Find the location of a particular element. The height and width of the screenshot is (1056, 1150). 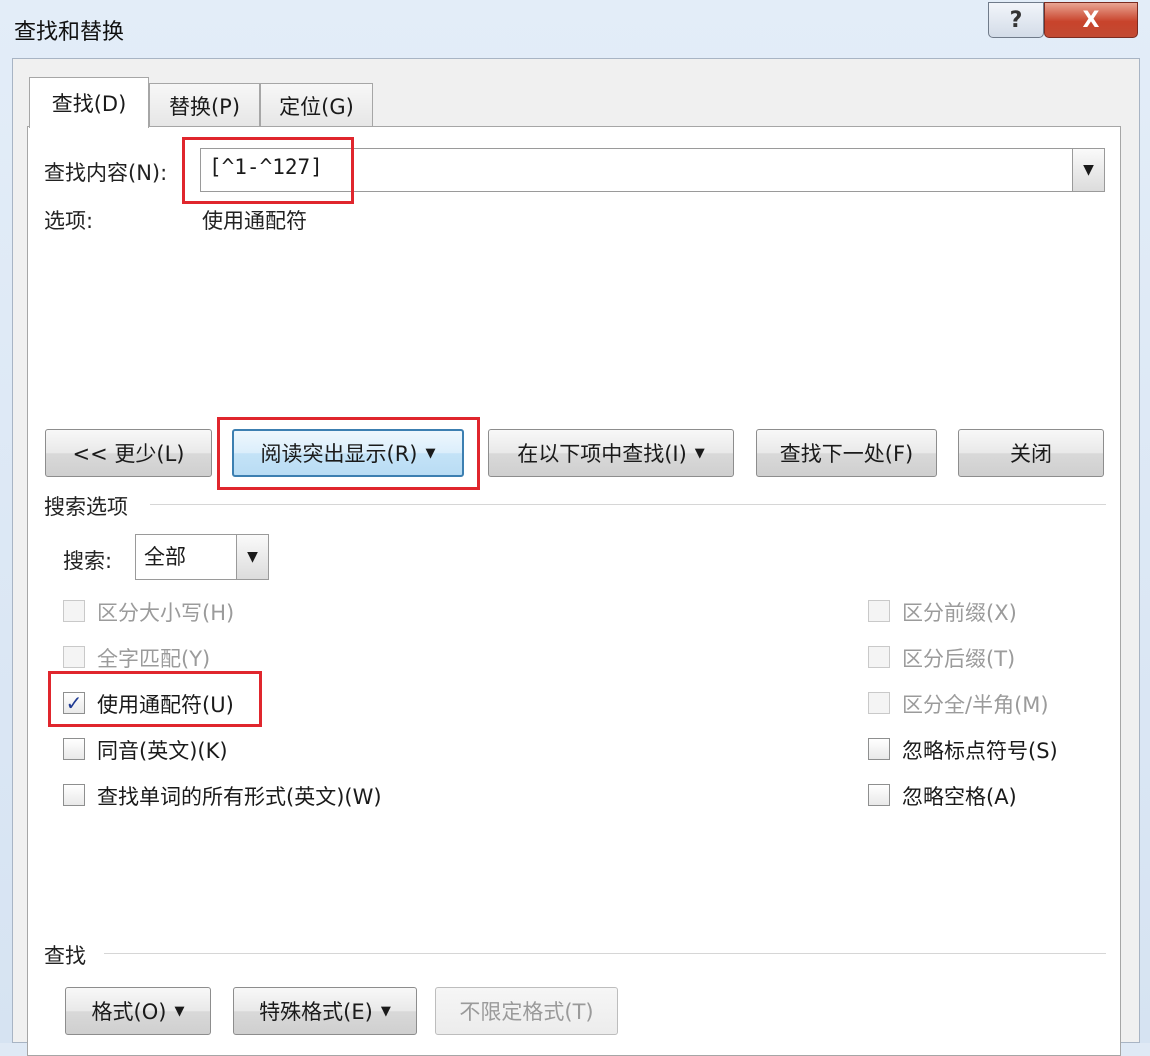

match-case-checkbox is located at coordinates (74, 611).